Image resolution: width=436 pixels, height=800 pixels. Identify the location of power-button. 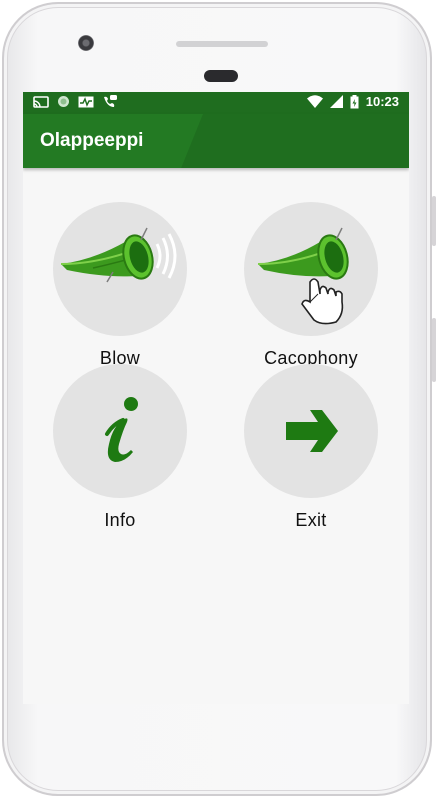
(434, 350).